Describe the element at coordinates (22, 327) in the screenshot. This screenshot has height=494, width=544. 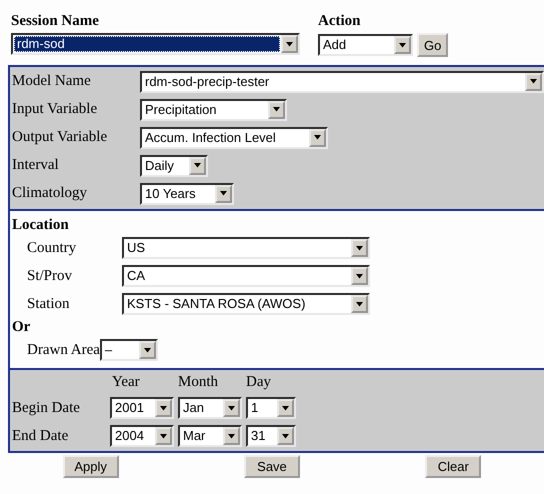
I see `section-heading: Or` at that location.